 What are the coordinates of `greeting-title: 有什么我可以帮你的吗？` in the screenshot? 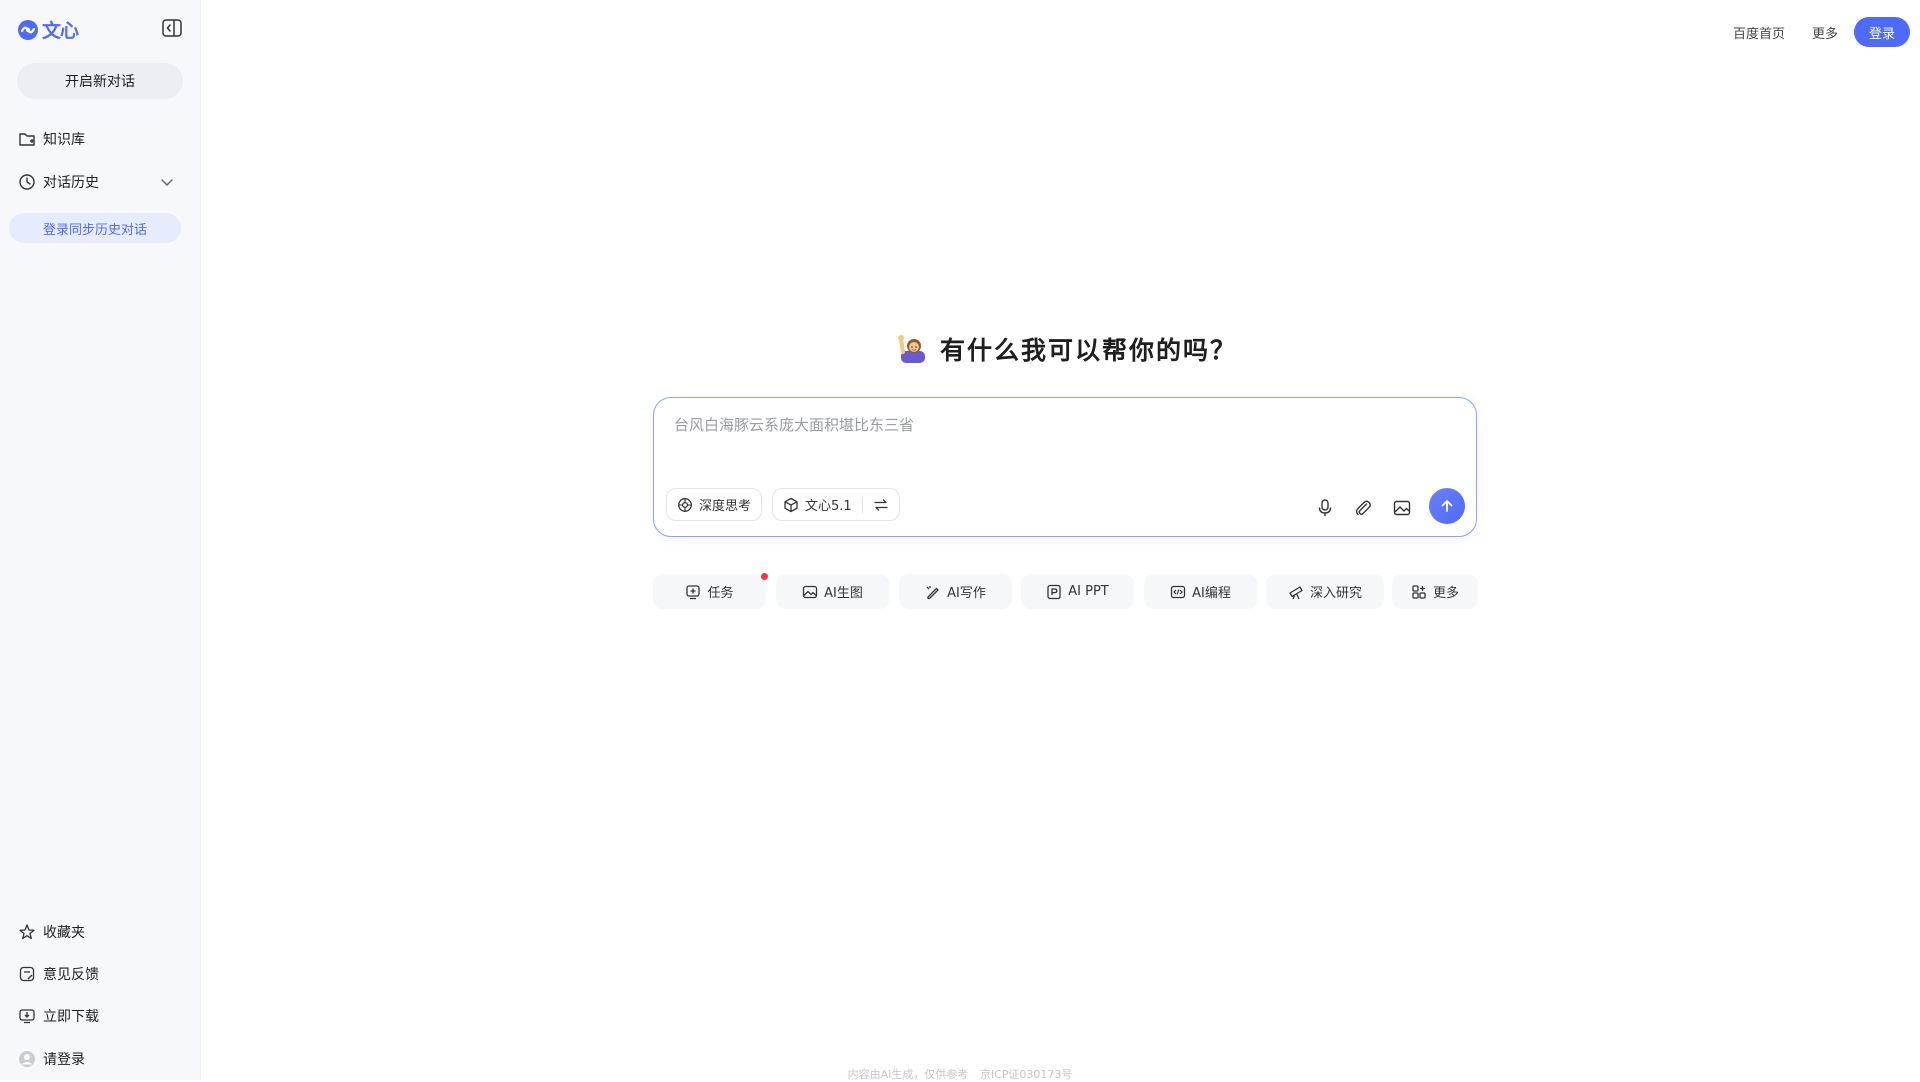 It's located at (1089, 350).